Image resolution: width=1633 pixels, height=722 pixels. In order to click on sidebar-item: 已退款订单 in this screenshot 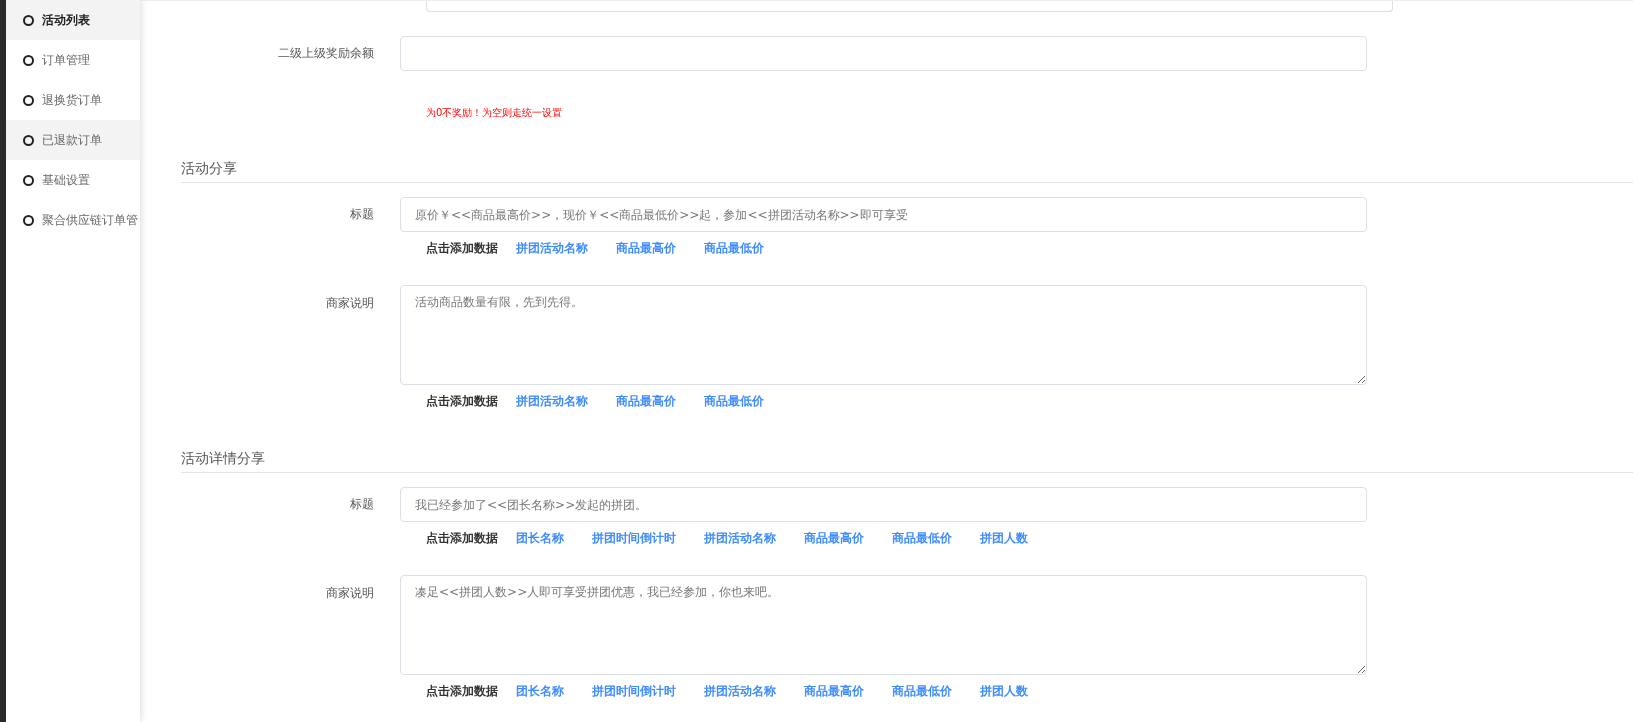, I will do `click(73, 140)`.